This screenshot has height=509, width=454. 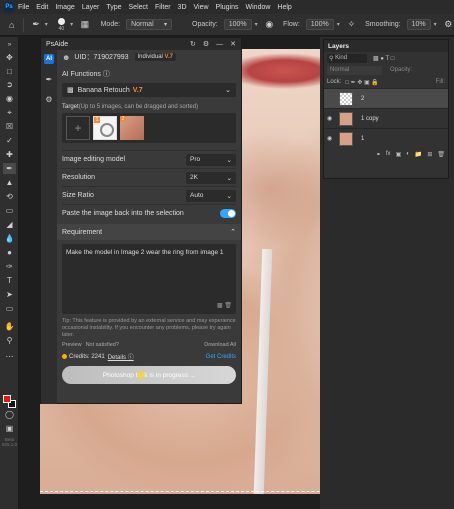 What do you see at coordinates (233, 44) in the screenshot?
I see `close-icon: ✕` at bounding box center [233, 44].